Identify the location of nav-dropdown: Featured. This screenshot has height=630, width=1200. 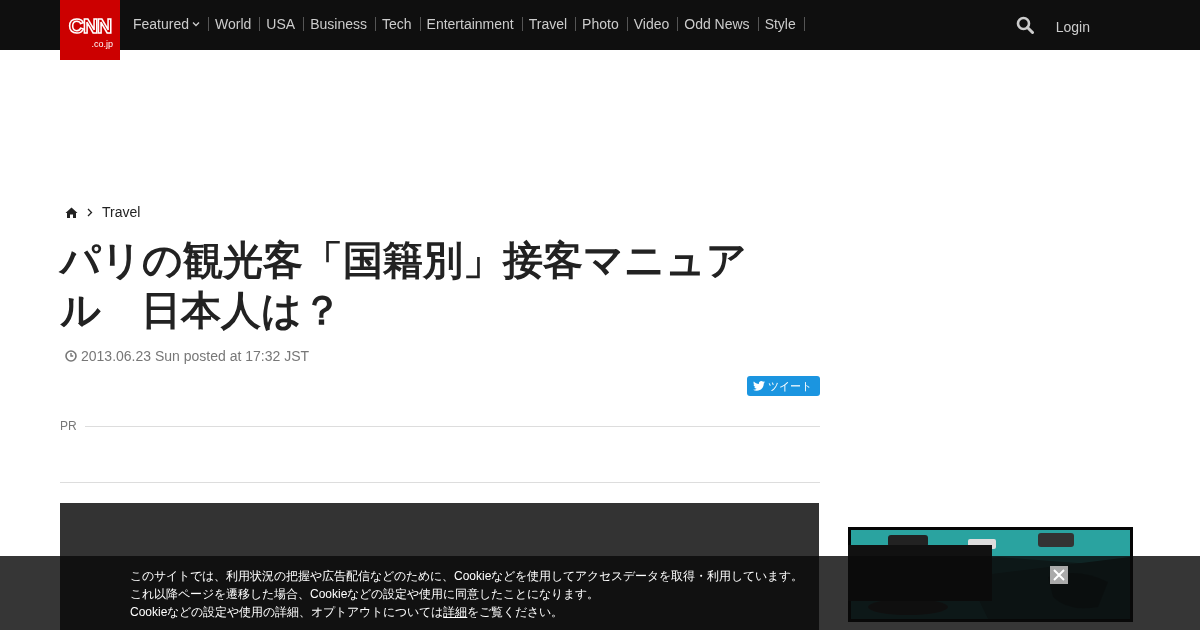
(168, 24).